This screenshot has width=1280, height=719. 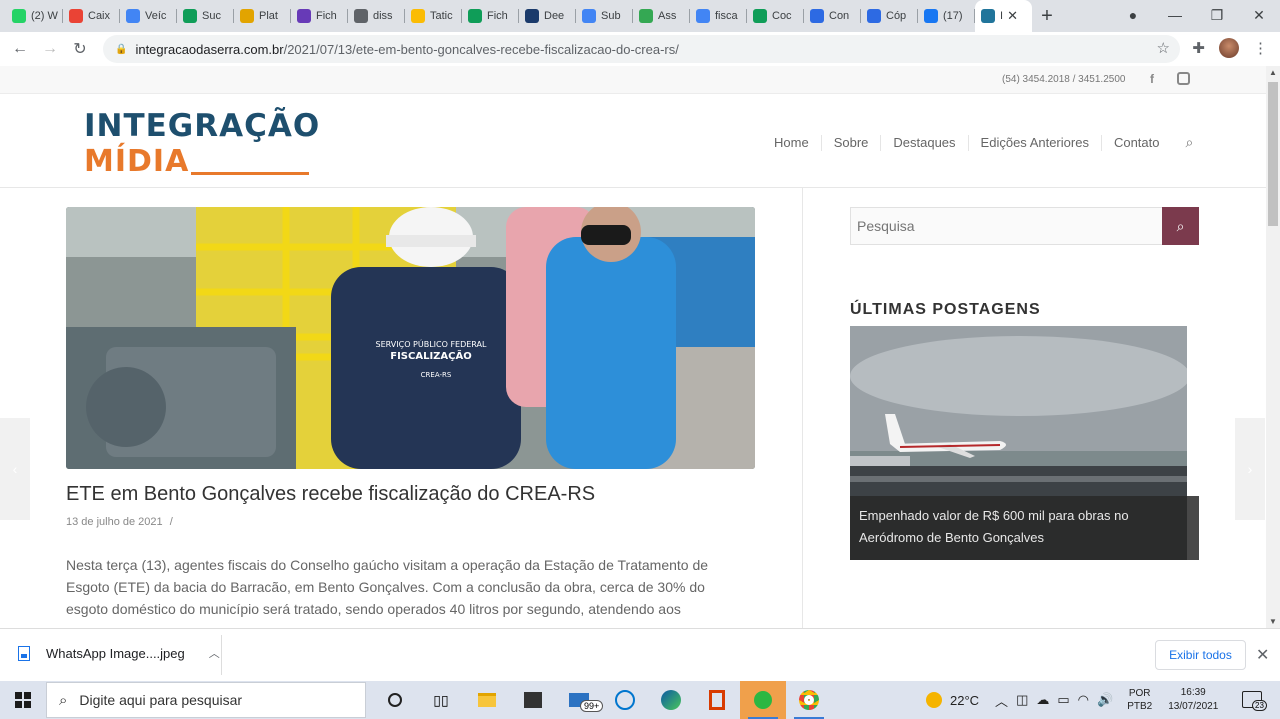 I want to click on tab-label: fisca, so click(x=726, y=16).